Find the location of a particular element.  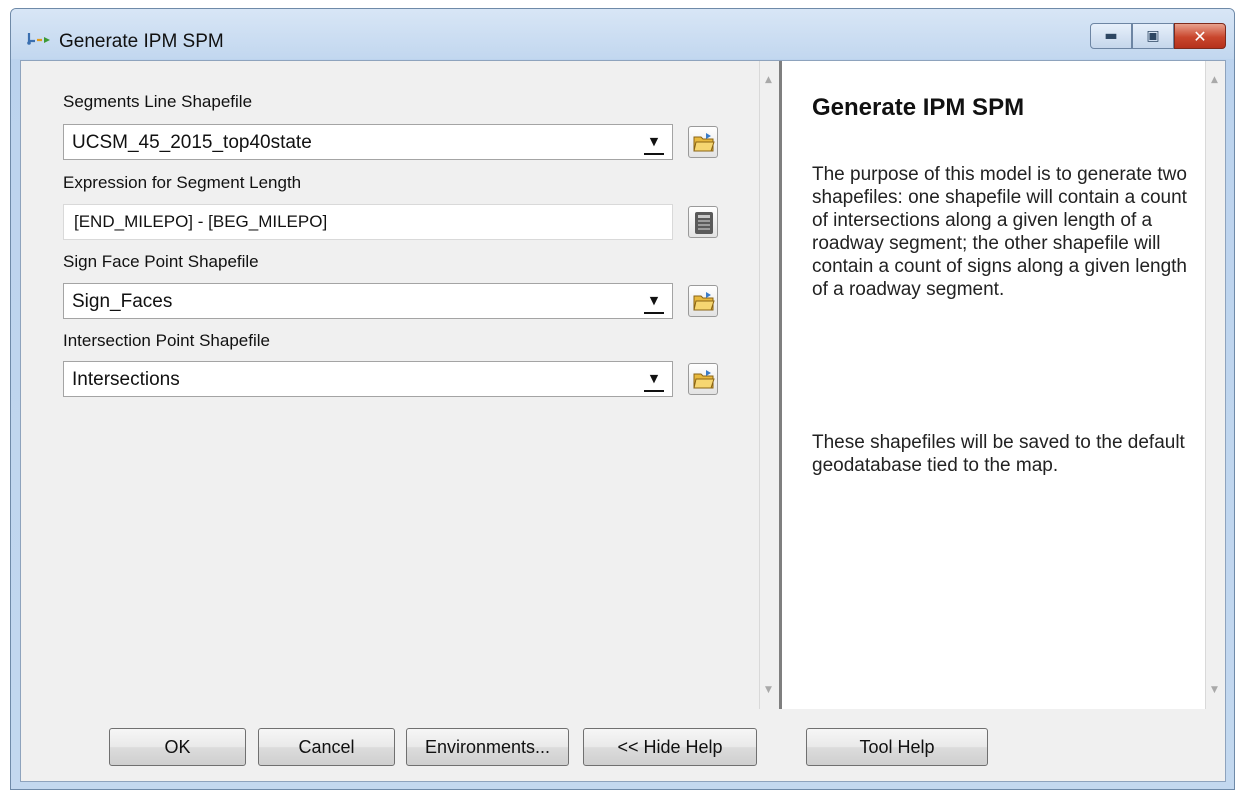

maximize-icon: ▣ is located at coordinates (1153, 36).